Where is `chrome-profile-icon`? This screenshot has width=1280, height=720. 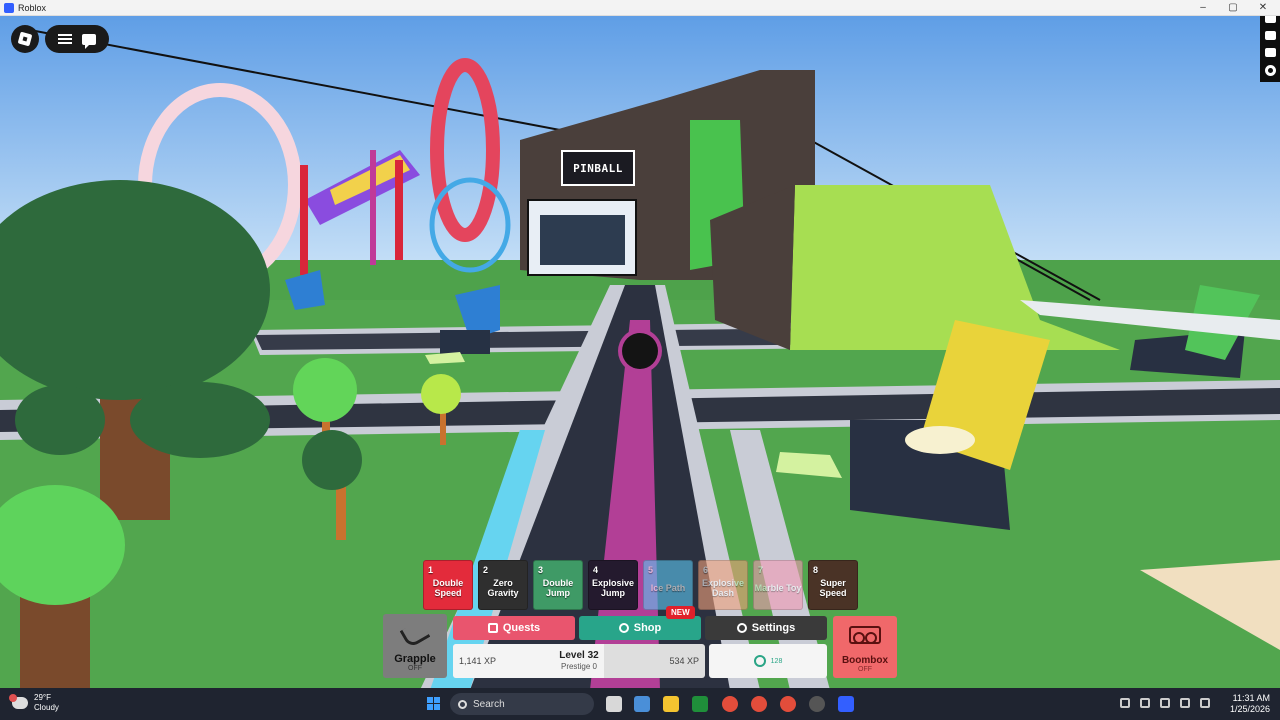
chrome-profile-icon is located at coordinates (759, 704).